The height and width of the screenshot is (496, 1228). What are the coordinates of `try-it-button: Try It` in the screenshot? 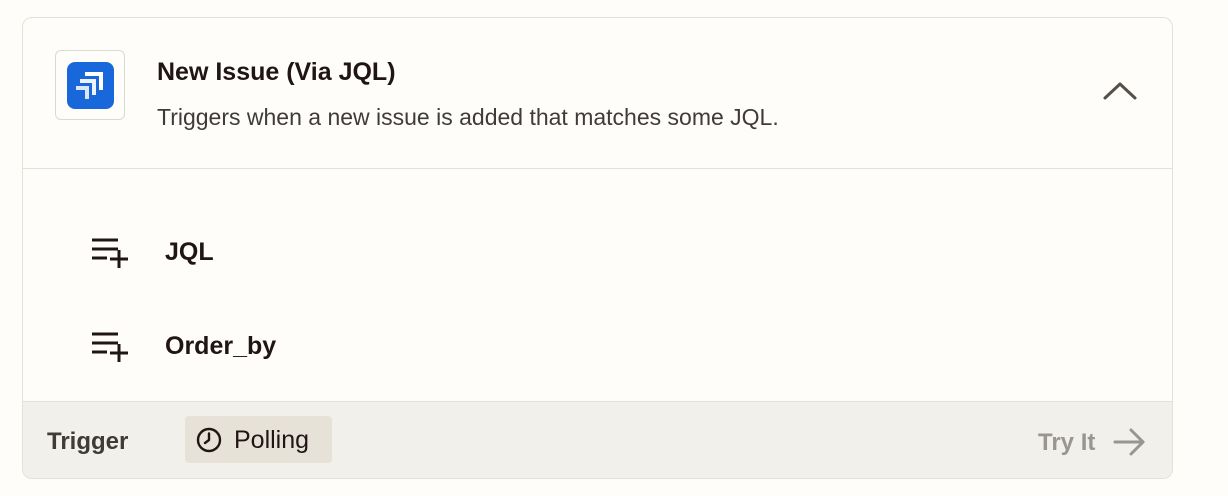 It's located at (1098, 442).